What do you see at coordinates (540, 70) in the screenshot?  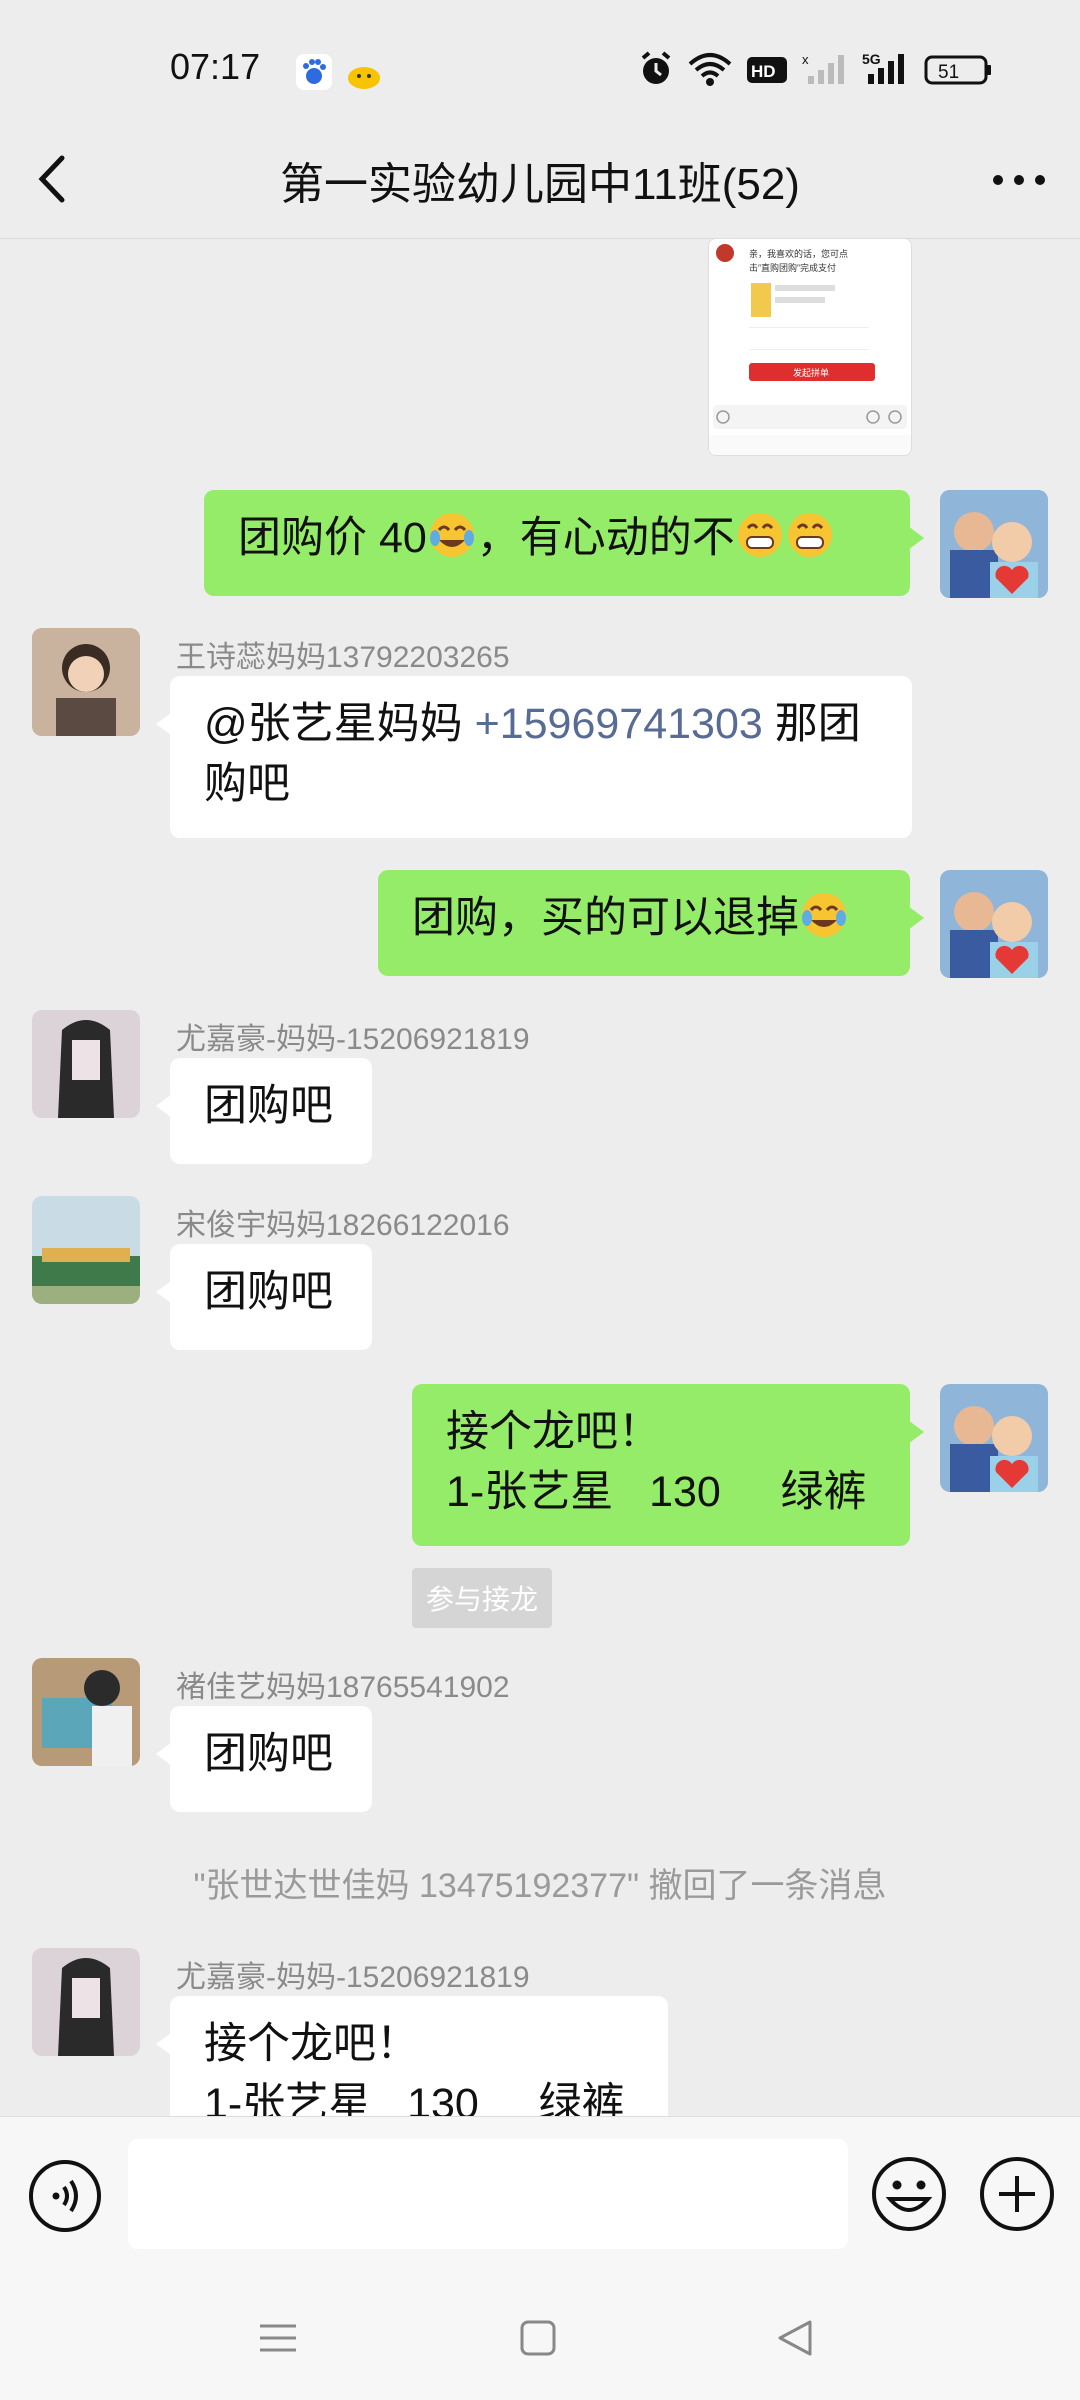 I see `status-bar: 07:17 HD x 5G 51` at bounding box center [540, 70].